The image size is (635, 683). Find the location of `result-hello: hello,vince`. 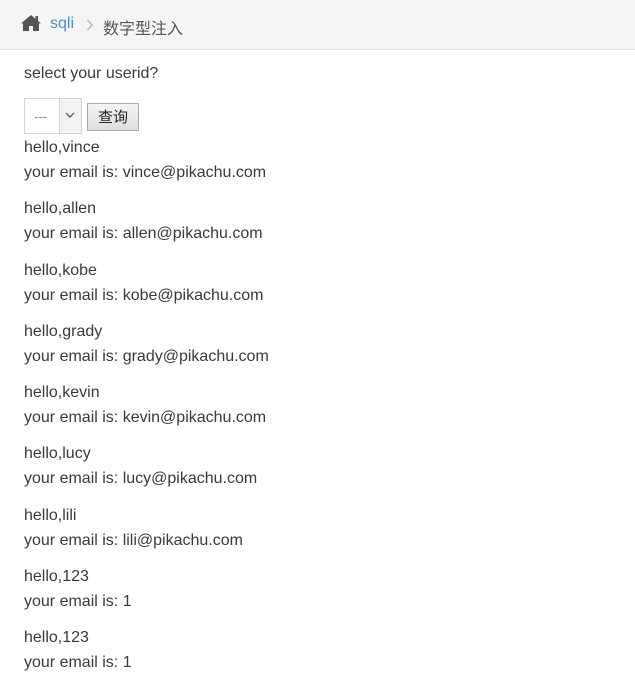

result-hello: hello,vince is located at coordinates (62, 147).